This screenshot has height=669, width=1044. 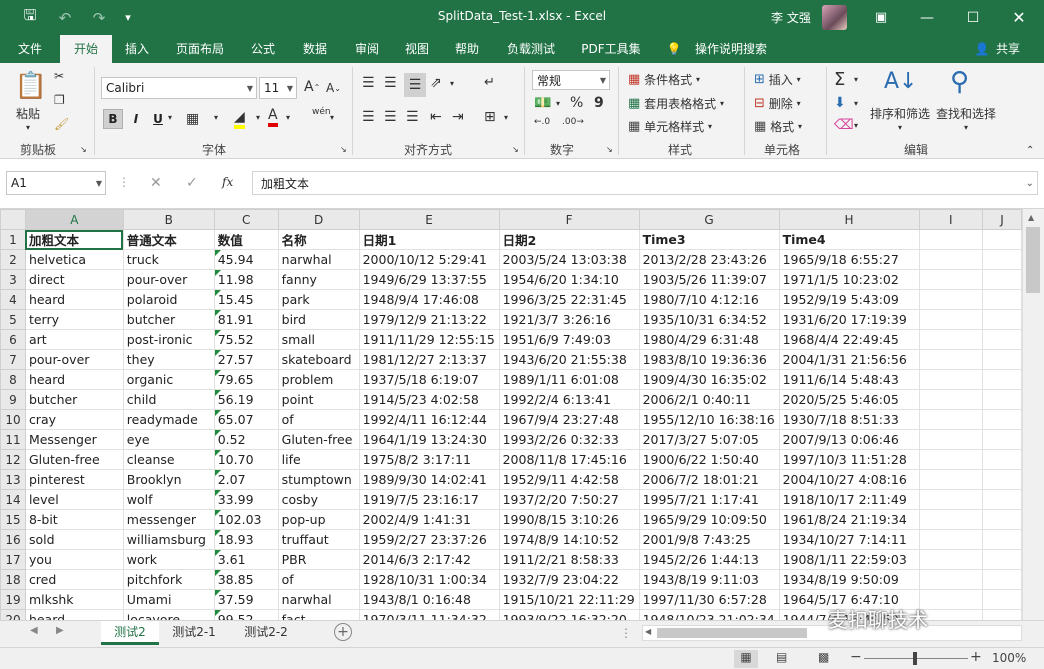 What do you see at coordinates (168, 319) in the screenshot?
I see `cell: butcher` at bounding box center [168, 319].